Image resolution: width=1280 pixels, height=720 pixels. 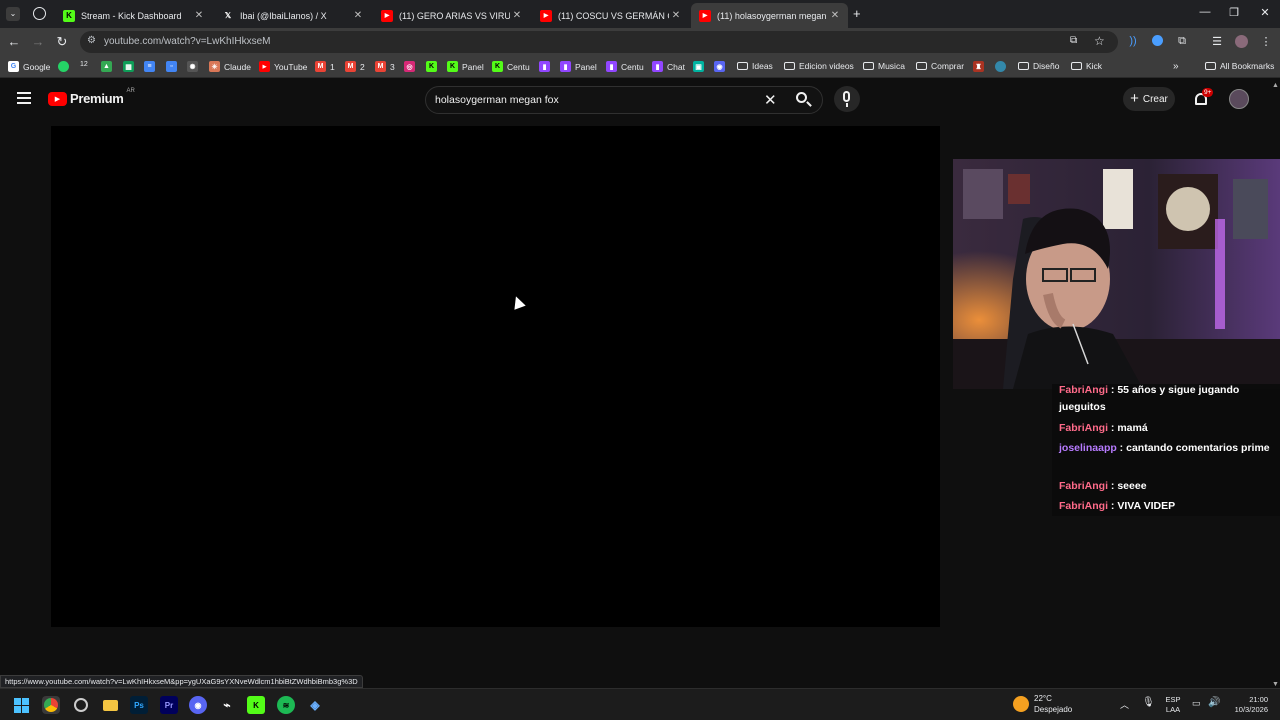 What do you see at coordinates (230, 66) in the screenshot?
I see `bookmark-claude: ✳ Claude` at bounding box center [230, 66].